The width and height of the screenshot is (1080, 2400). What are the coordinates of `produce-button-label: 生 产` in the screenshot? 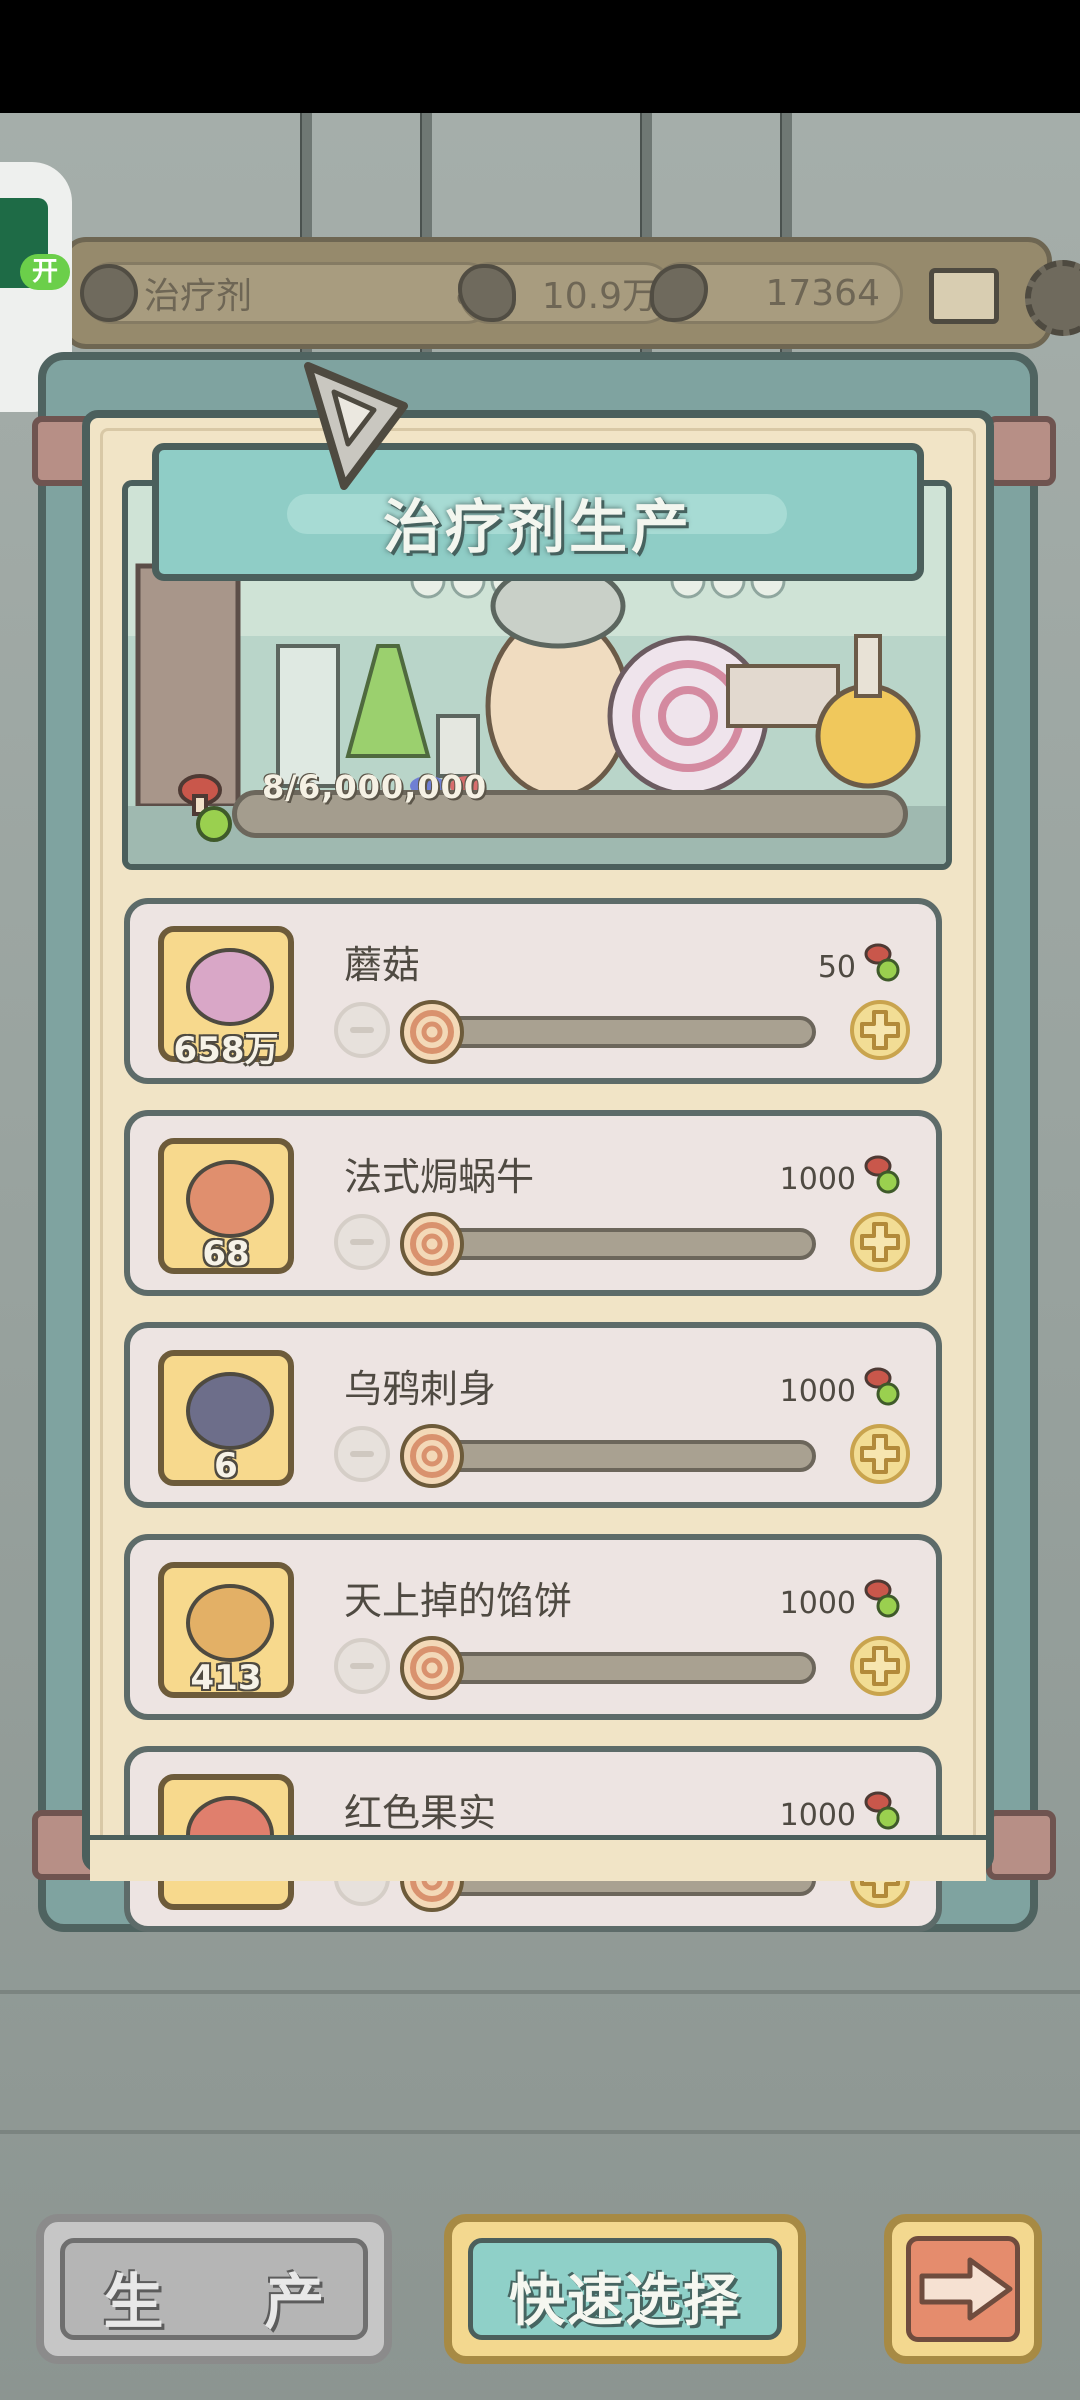 It's located at (234, 2303).